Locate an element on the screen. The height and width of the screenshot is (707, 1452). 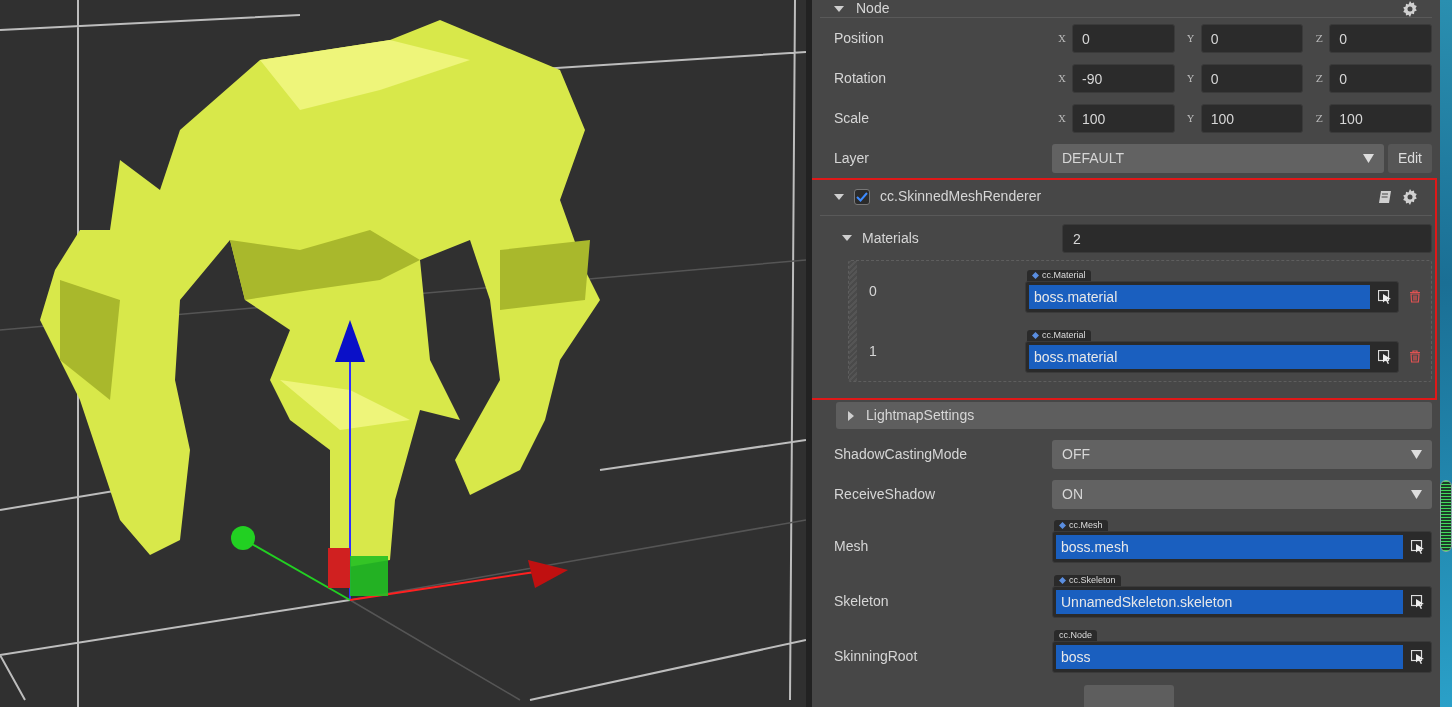
enabled-checkbox is located at coordinates (862, 196).